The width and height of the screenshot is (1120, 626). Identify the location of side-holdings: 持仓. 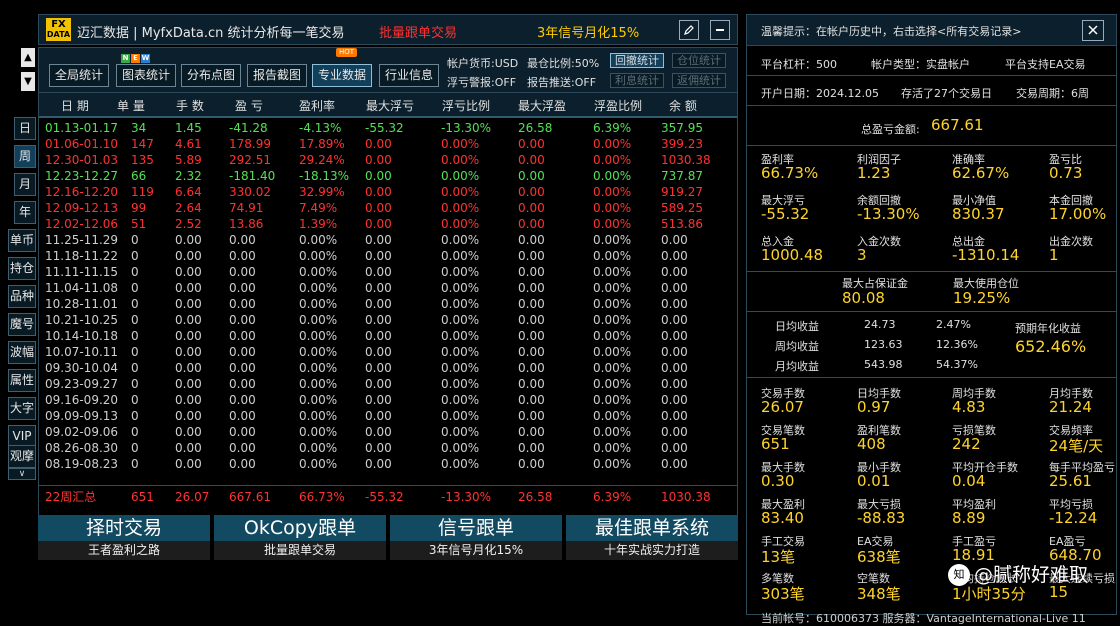
(22, 268).